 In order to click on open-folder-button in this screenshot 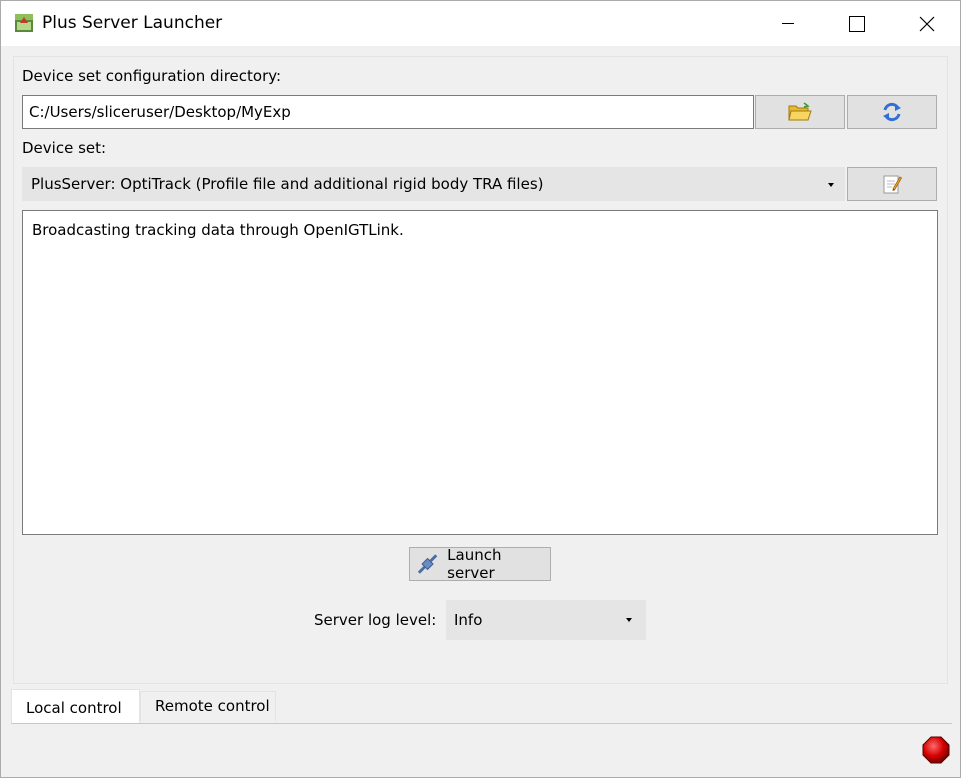, I will do `click(800, 112)`.